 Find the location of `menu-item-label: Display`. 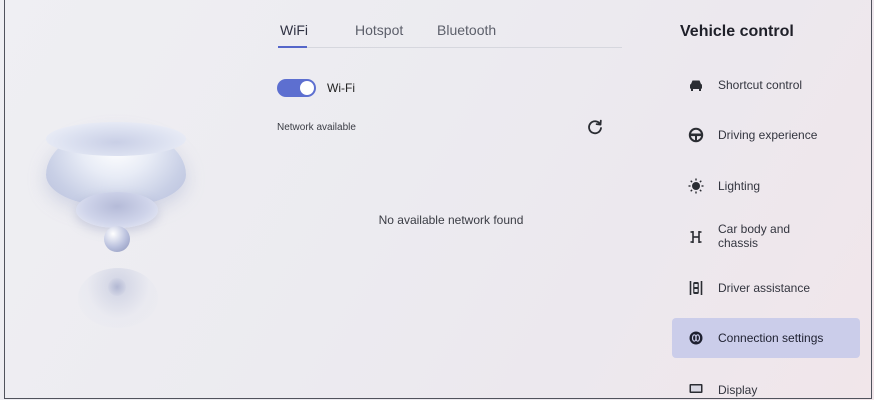

menu-item-label: Display is located at coordinates (738, 390).